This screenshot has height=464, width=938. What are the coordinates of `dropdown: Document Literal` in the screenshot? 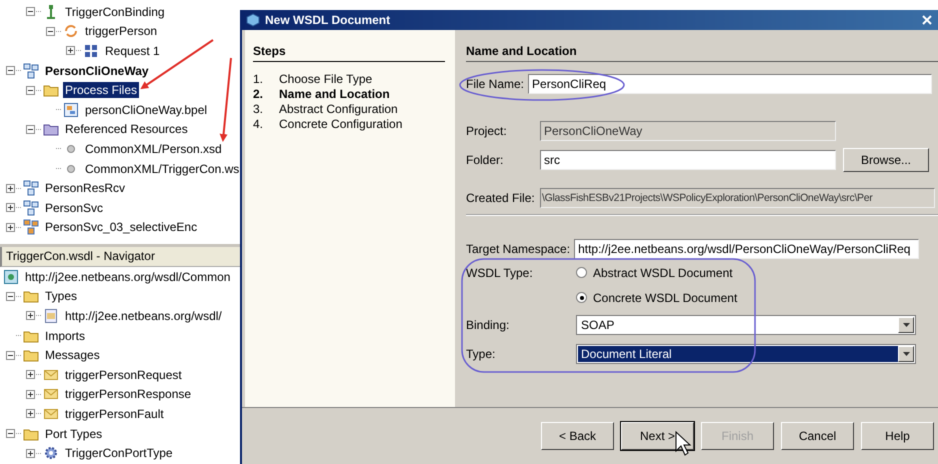 It's located at (746, 354).